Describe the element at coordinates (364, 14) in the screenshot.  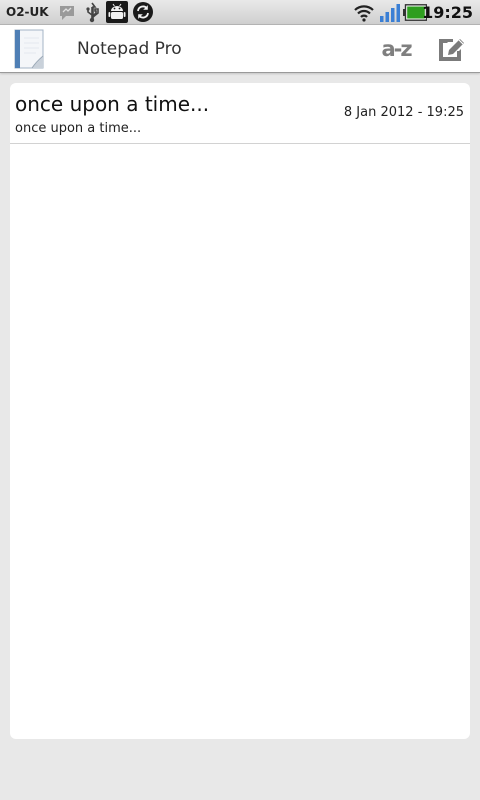
I see `wifi-icon` at that location.